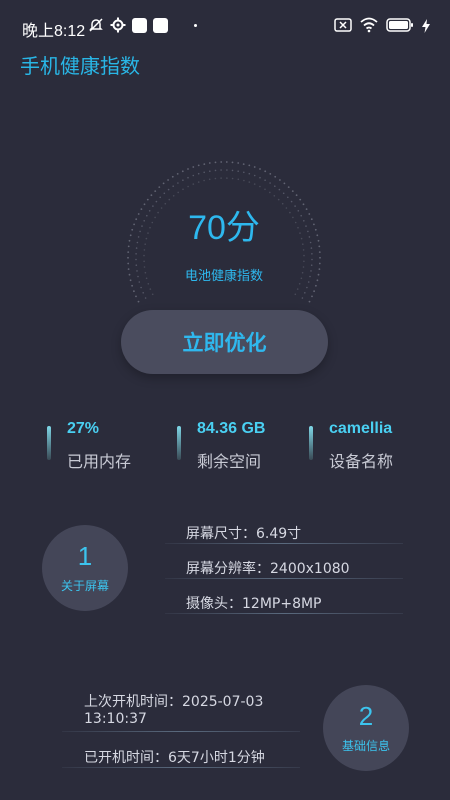 The width and height of the screenshot is (450, 800). What do you see at coordinates (195, 25) in the screenshot?
I see `dot-icon` at bounding box center [195, 25].